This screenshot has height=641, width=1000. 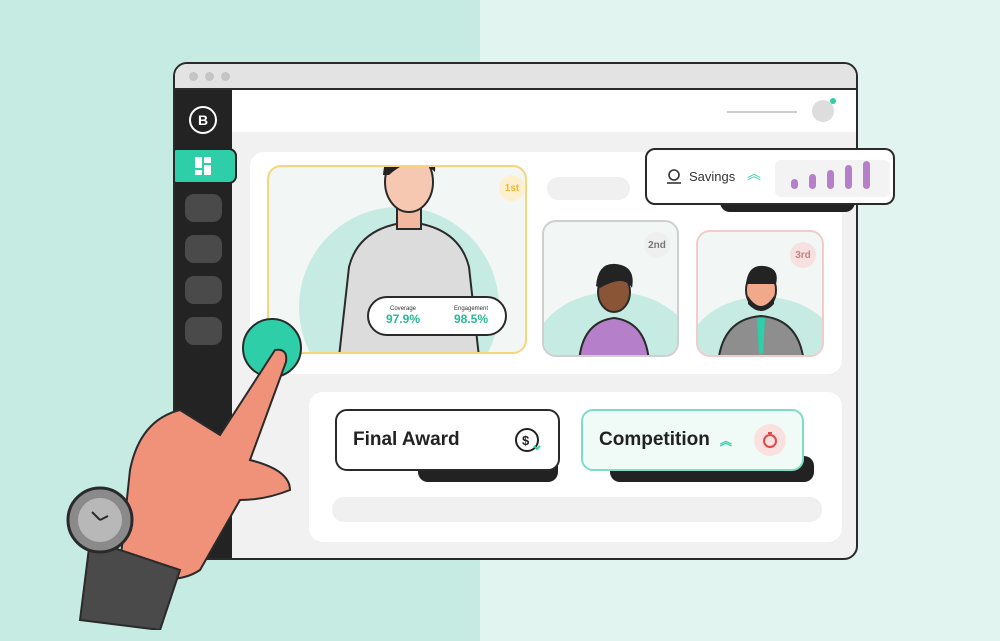 What do you see at coordinates (471, 319) in the screenshot?
I see `engagement-value: 98.5%` at bounding box center [471, 319].